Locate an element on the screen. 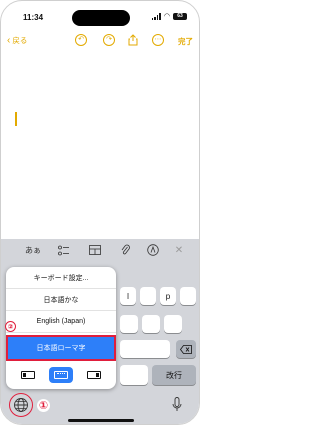  wifi-icon: ◠ is located at coordinates (166, 16).